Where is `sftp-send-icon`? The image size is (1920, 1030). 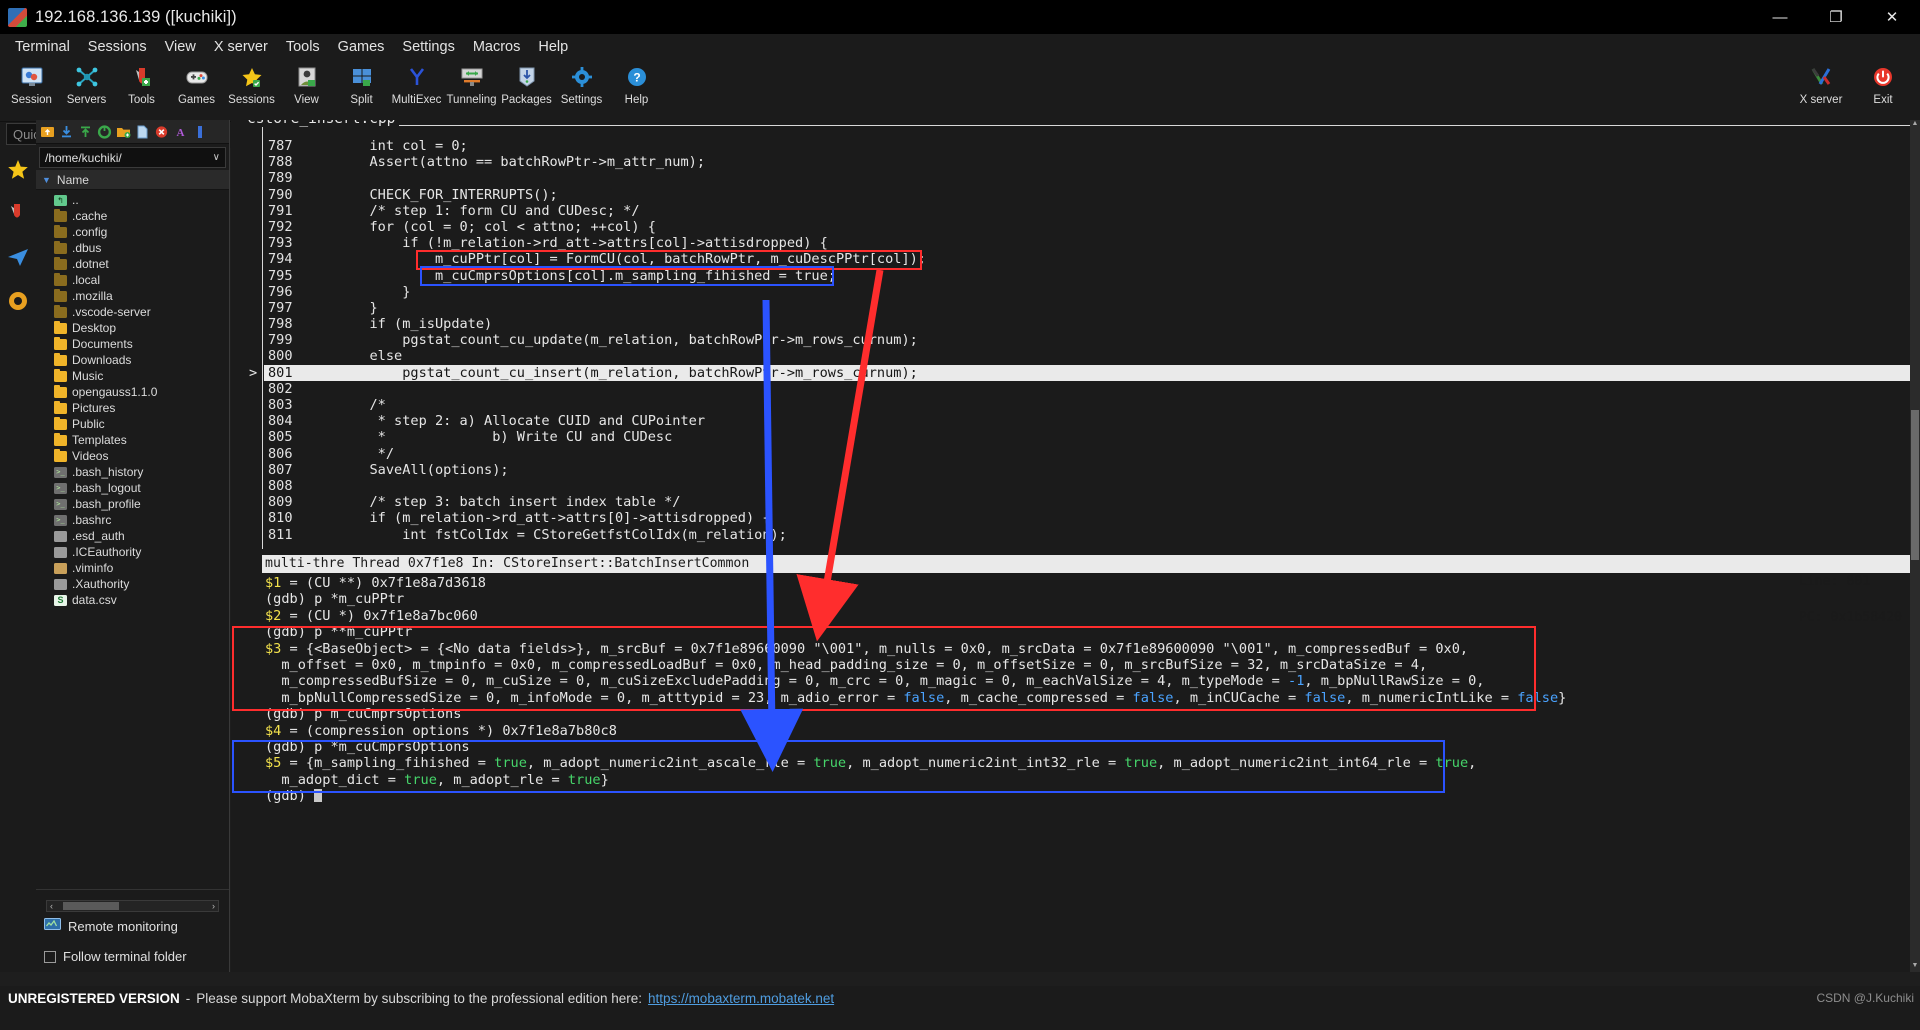
sftp-send-icon is located at coordinates (18, 257).